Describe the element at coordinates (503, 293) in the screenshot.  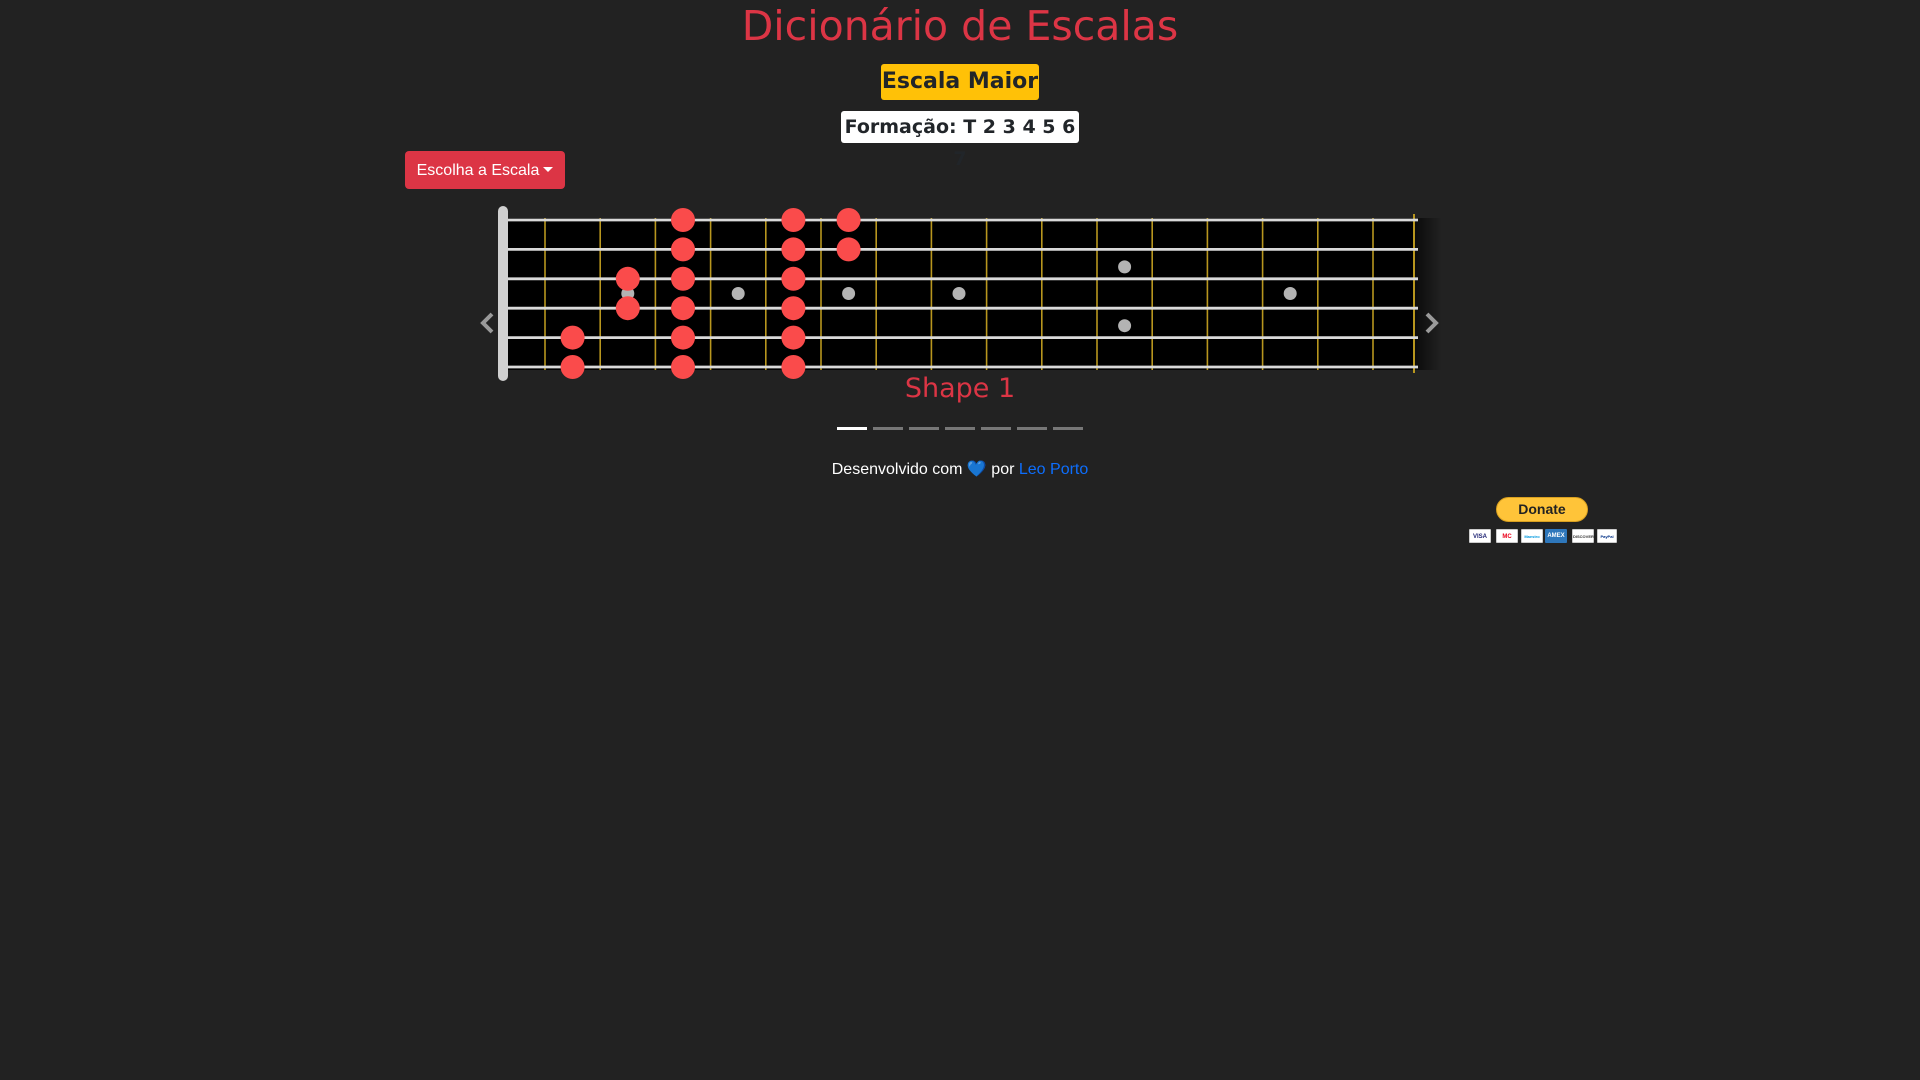
I see `fretboard-nut` at that location.